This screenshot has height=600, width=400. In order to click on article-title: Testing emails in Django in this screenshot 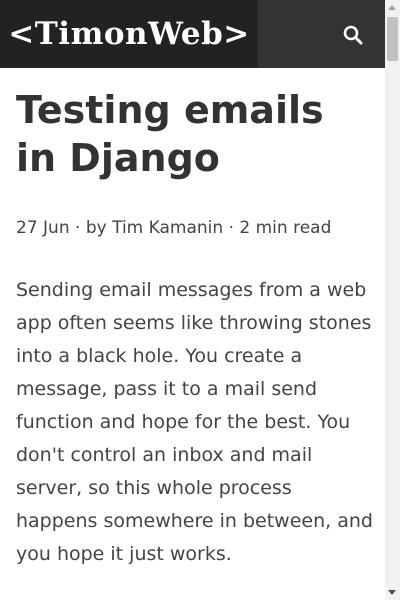, I will do `click(170, 134)`.